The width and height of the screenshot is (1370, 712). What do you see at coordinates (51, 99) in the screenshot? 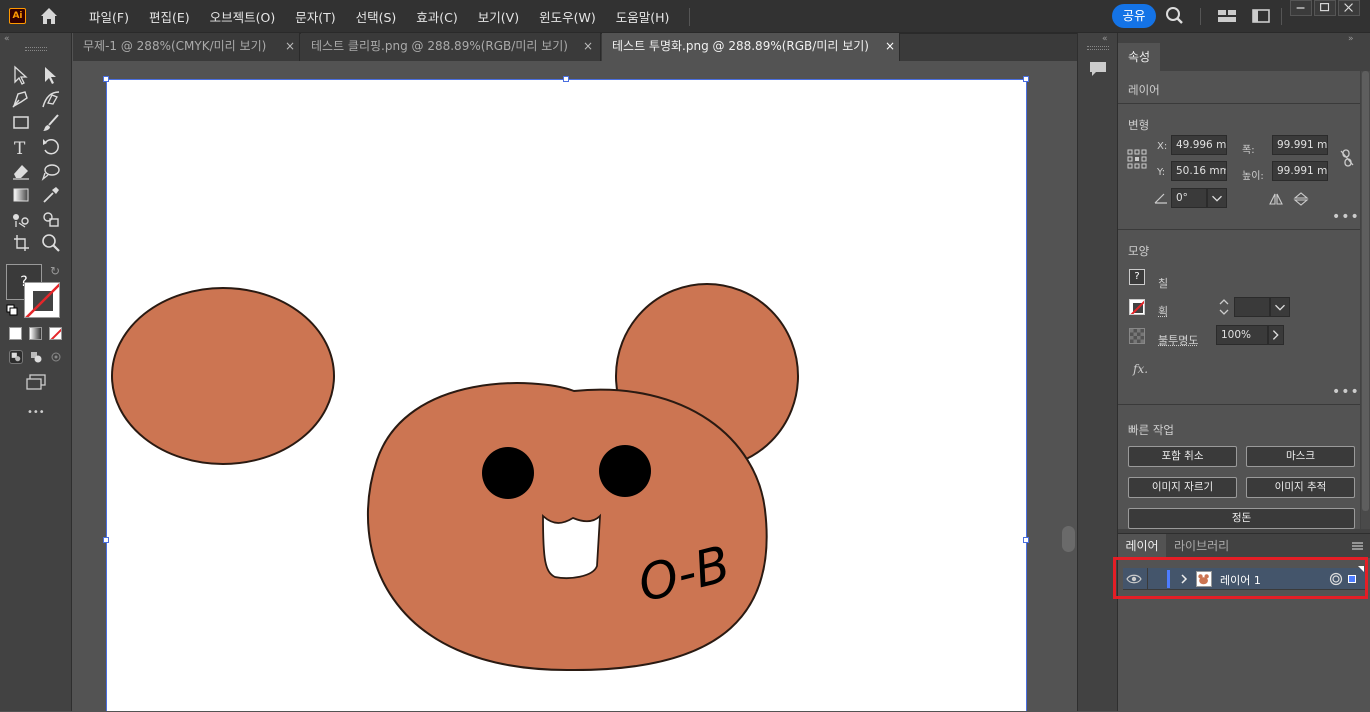
I see `curvature-tool-icon` at bounding box center [51, 99].